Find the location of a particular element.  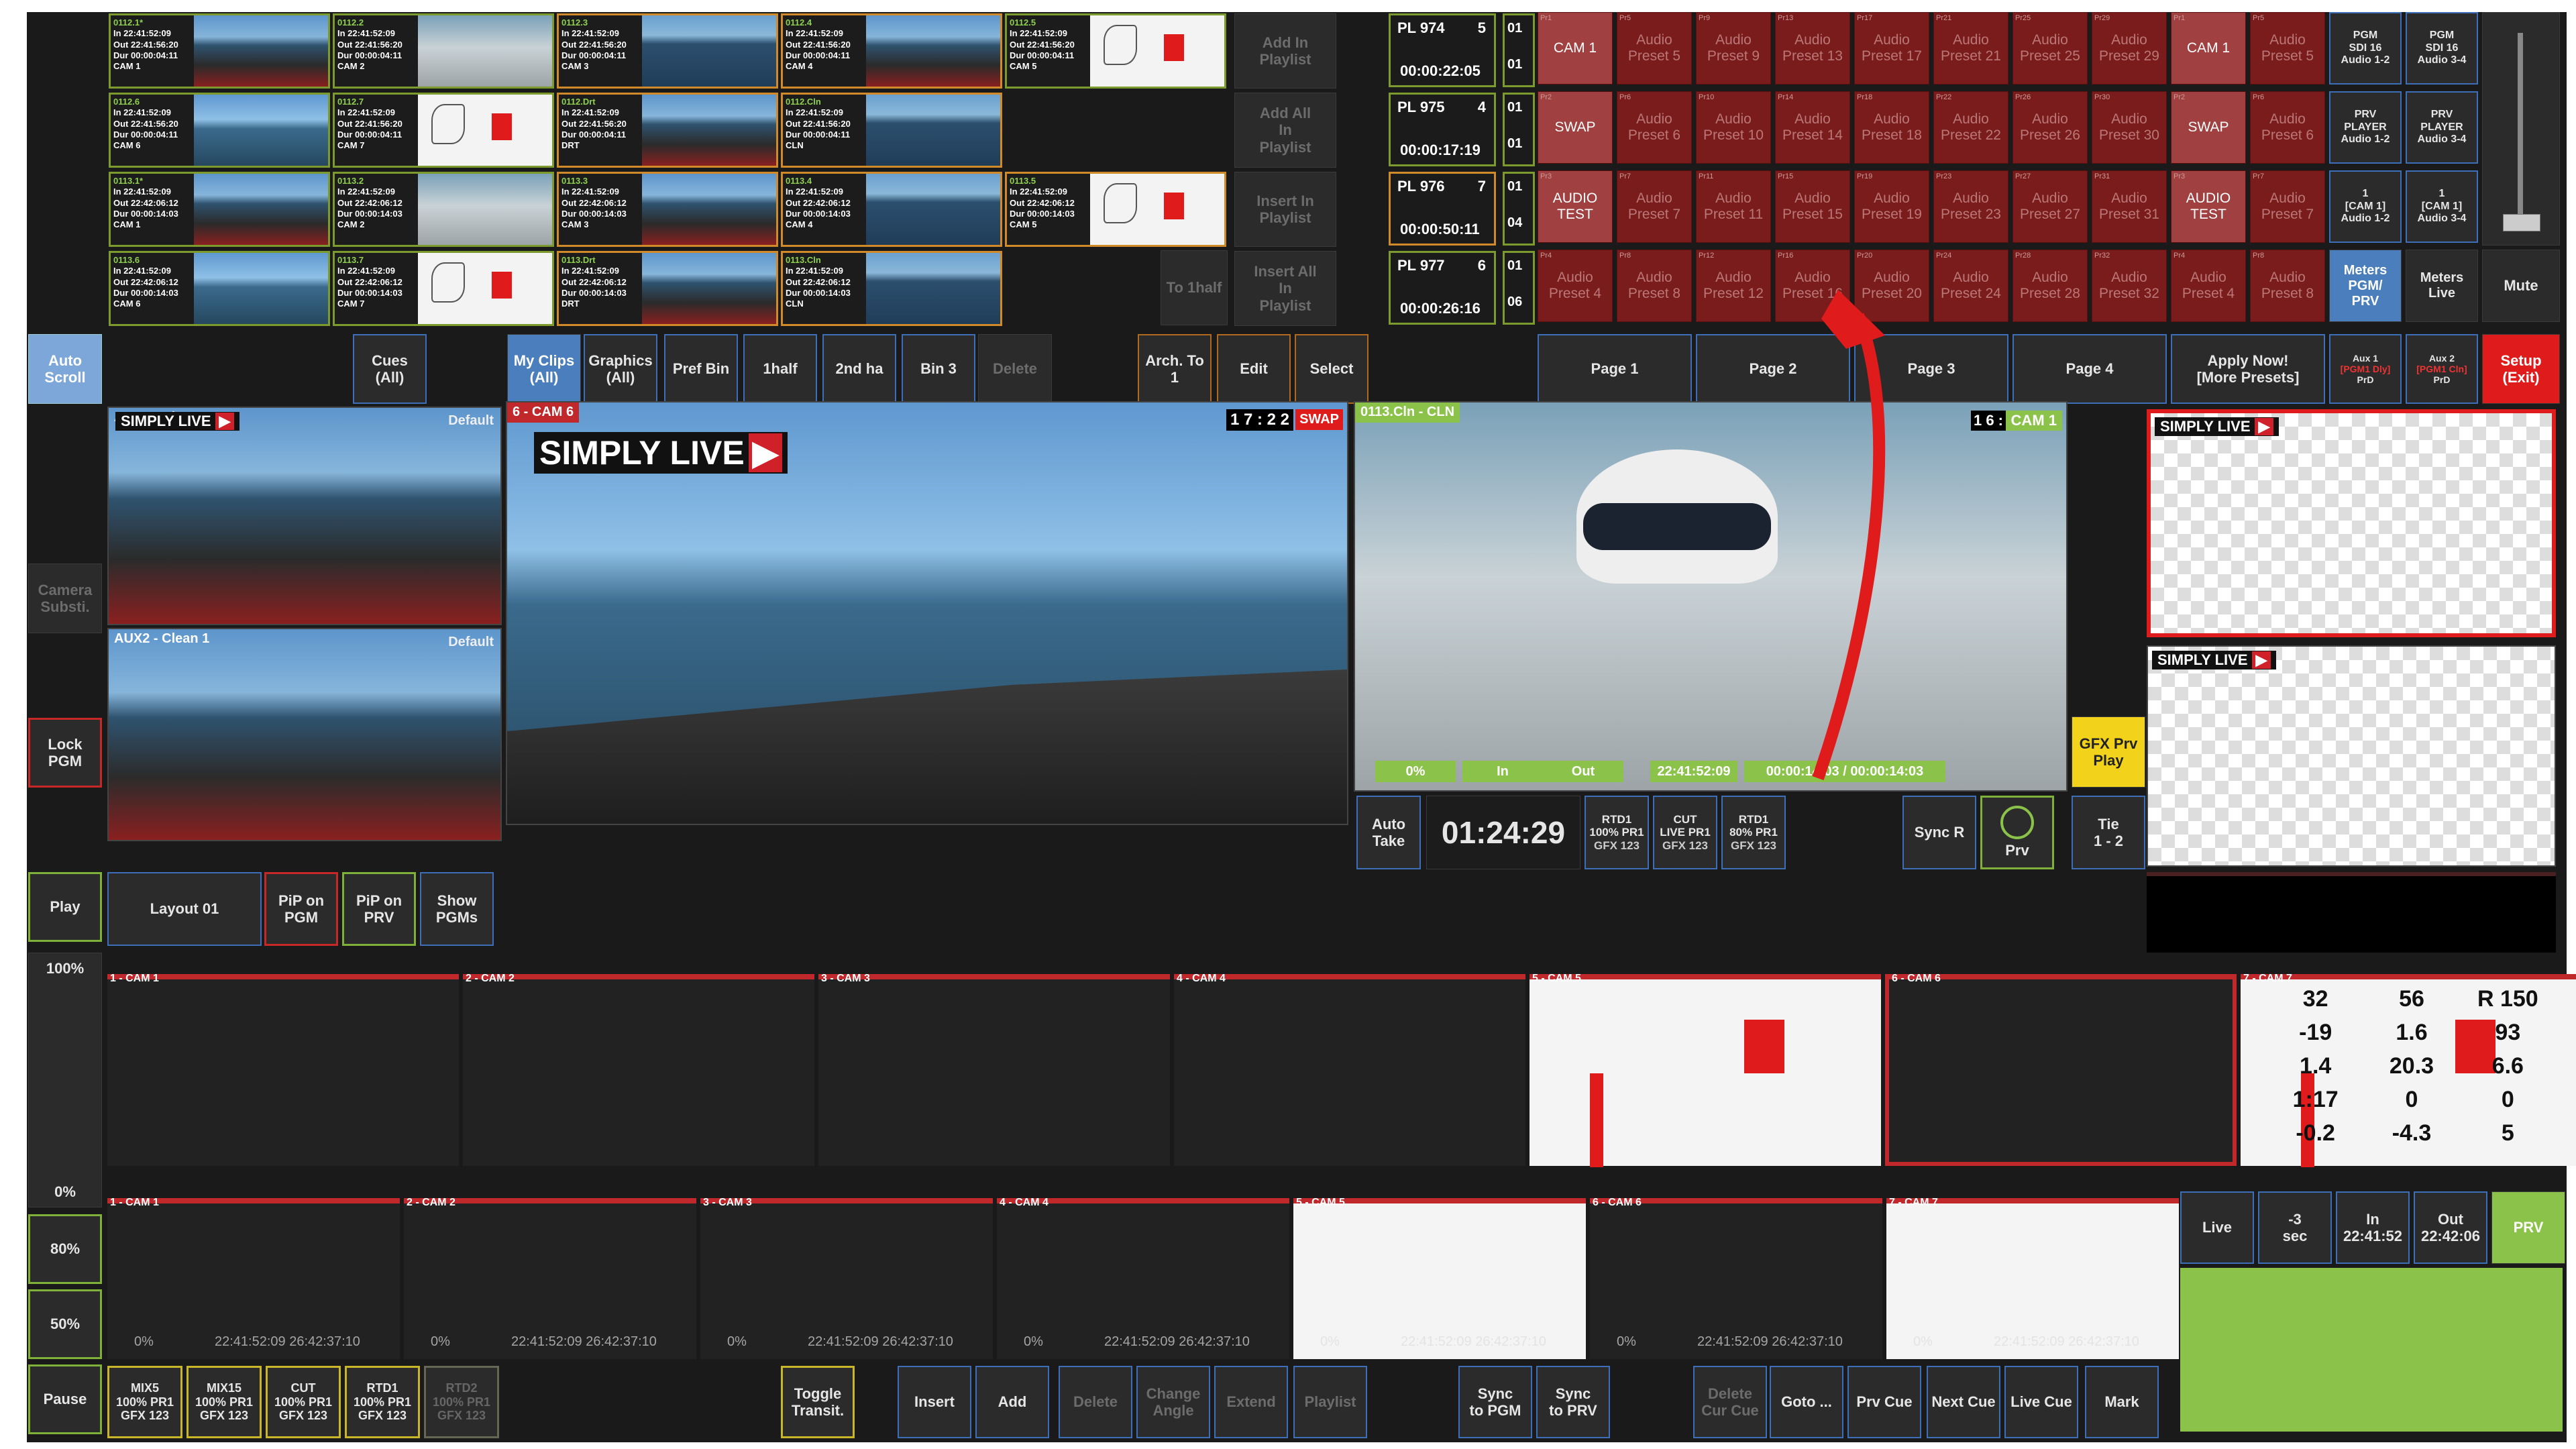

apply-now-button: Apply Now! [More Presets] is located at coordinates (2248, 369).